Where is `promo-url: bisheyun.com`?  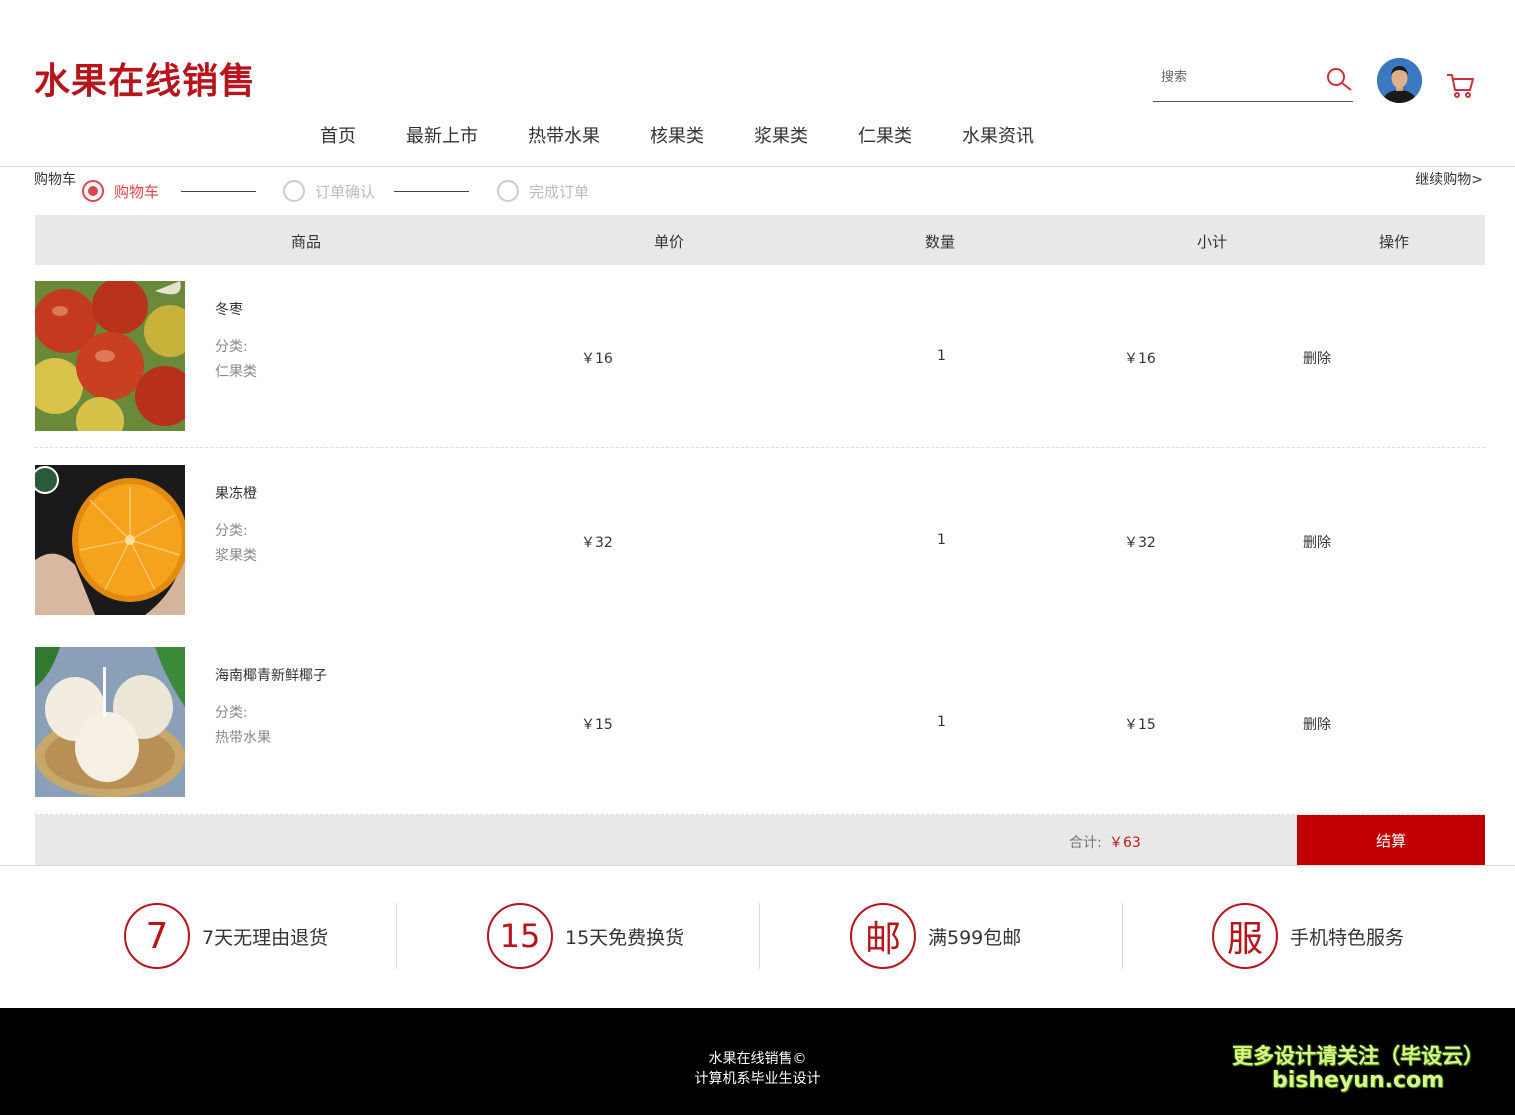
promo-url: bisheyun.com is located at coordinates (1358, 1080).